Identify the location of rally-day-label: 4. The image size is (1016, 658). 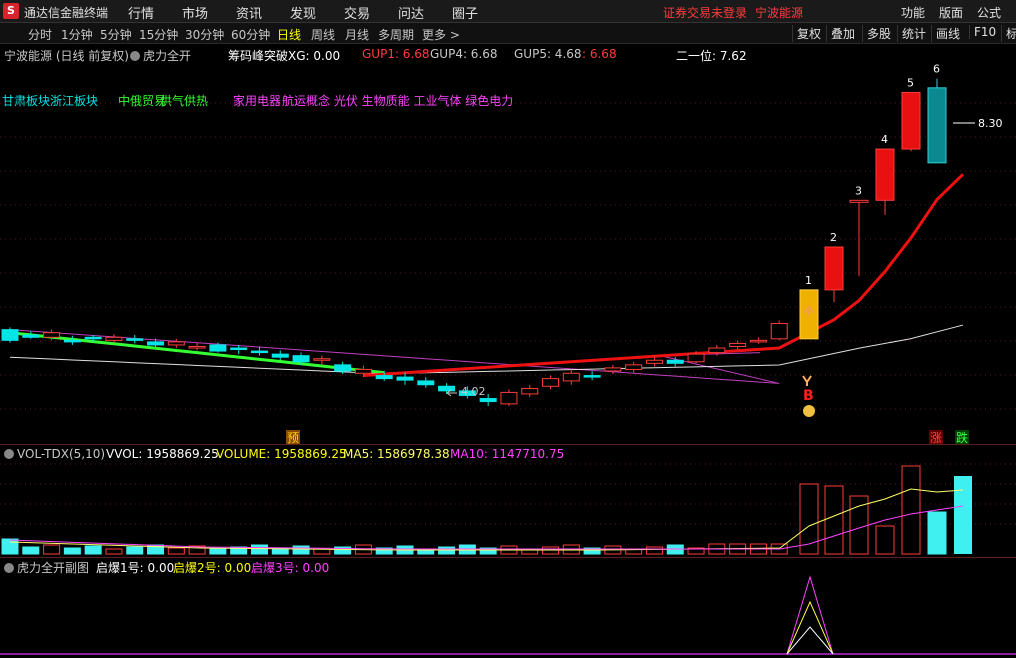
(884, 139).